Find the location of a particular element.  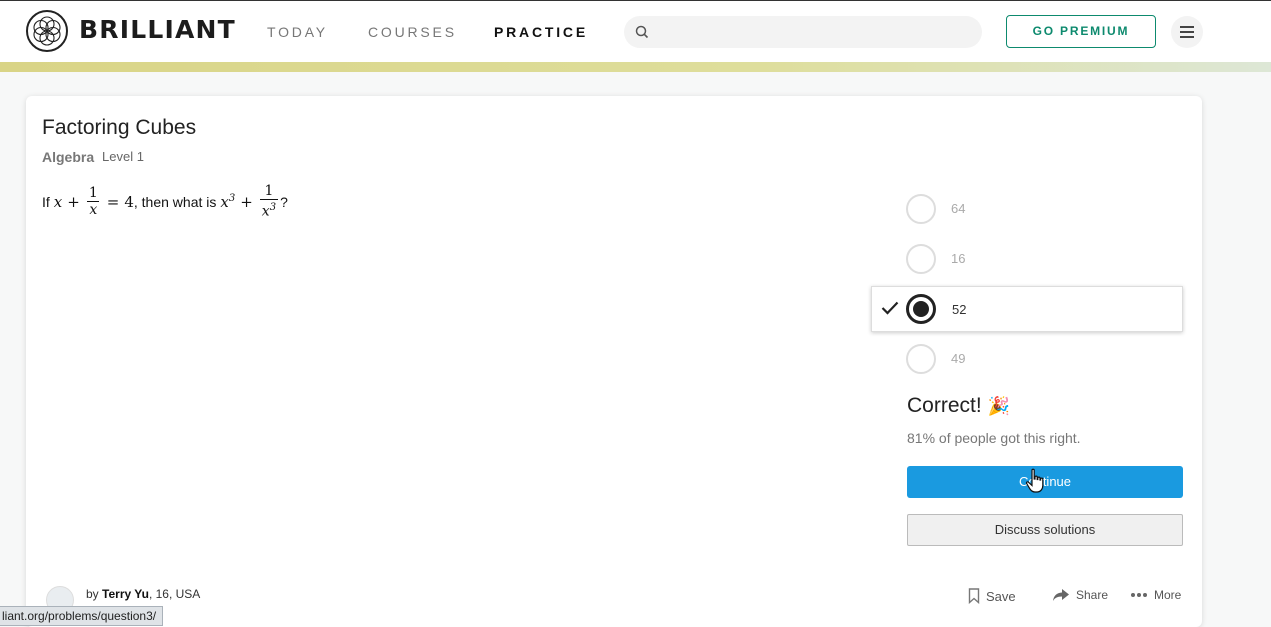

save-button: Save is located at coordinates (992, 596).